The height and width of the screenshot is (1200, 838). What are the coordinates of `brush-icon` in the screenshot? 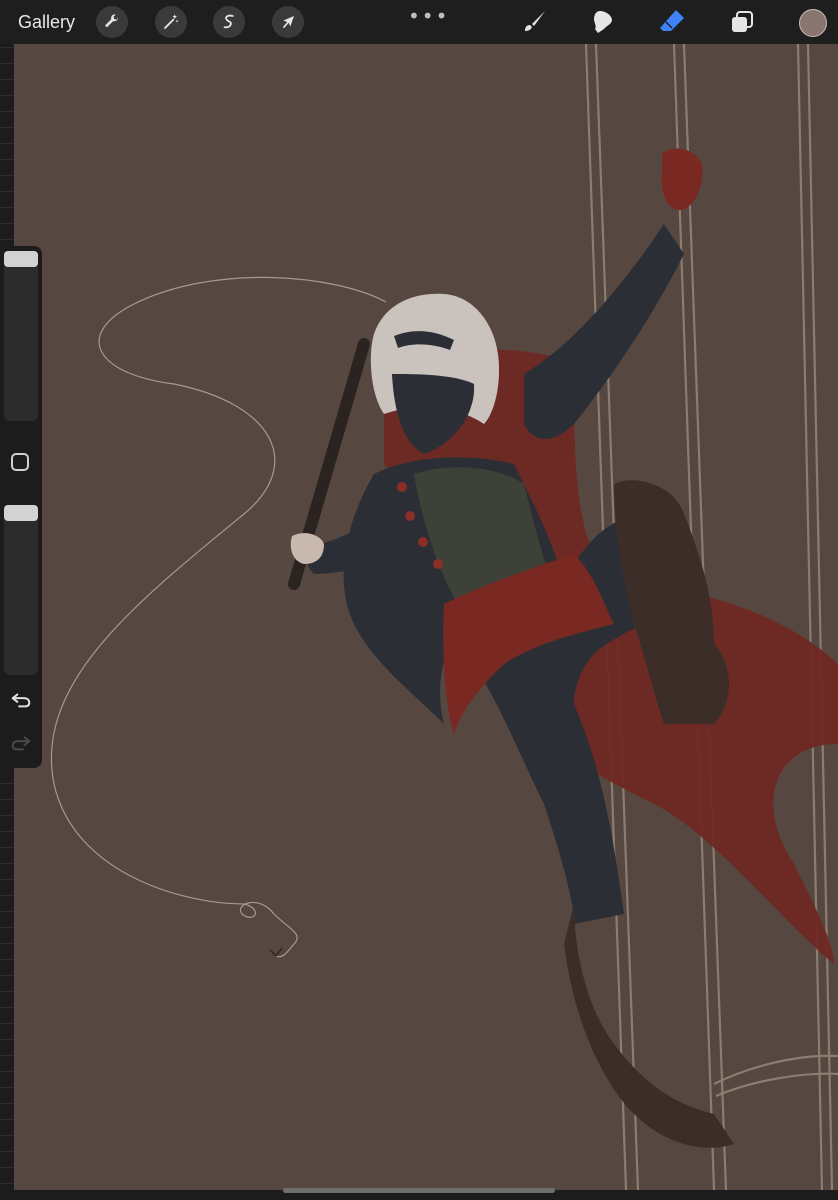 It's located at (535, 21).